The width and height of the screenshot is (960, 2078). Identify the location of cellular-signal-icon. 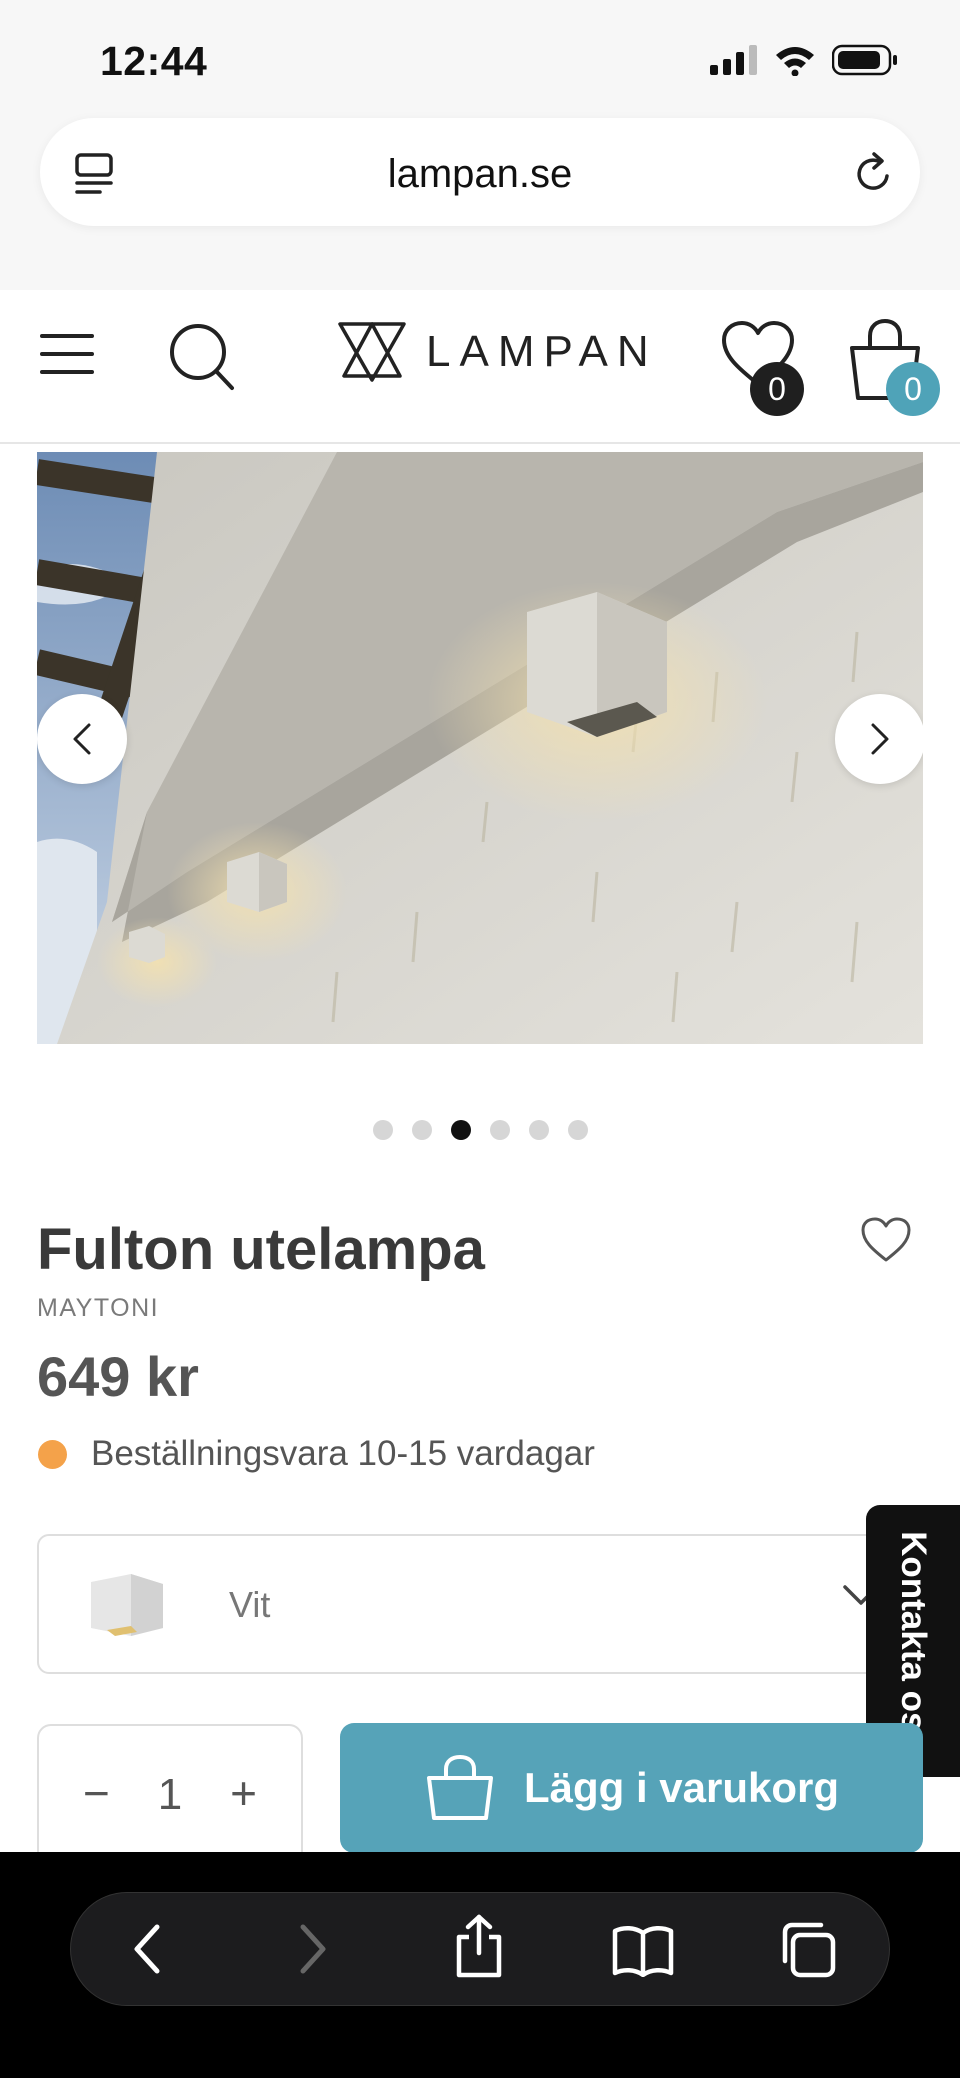
(733, 60).